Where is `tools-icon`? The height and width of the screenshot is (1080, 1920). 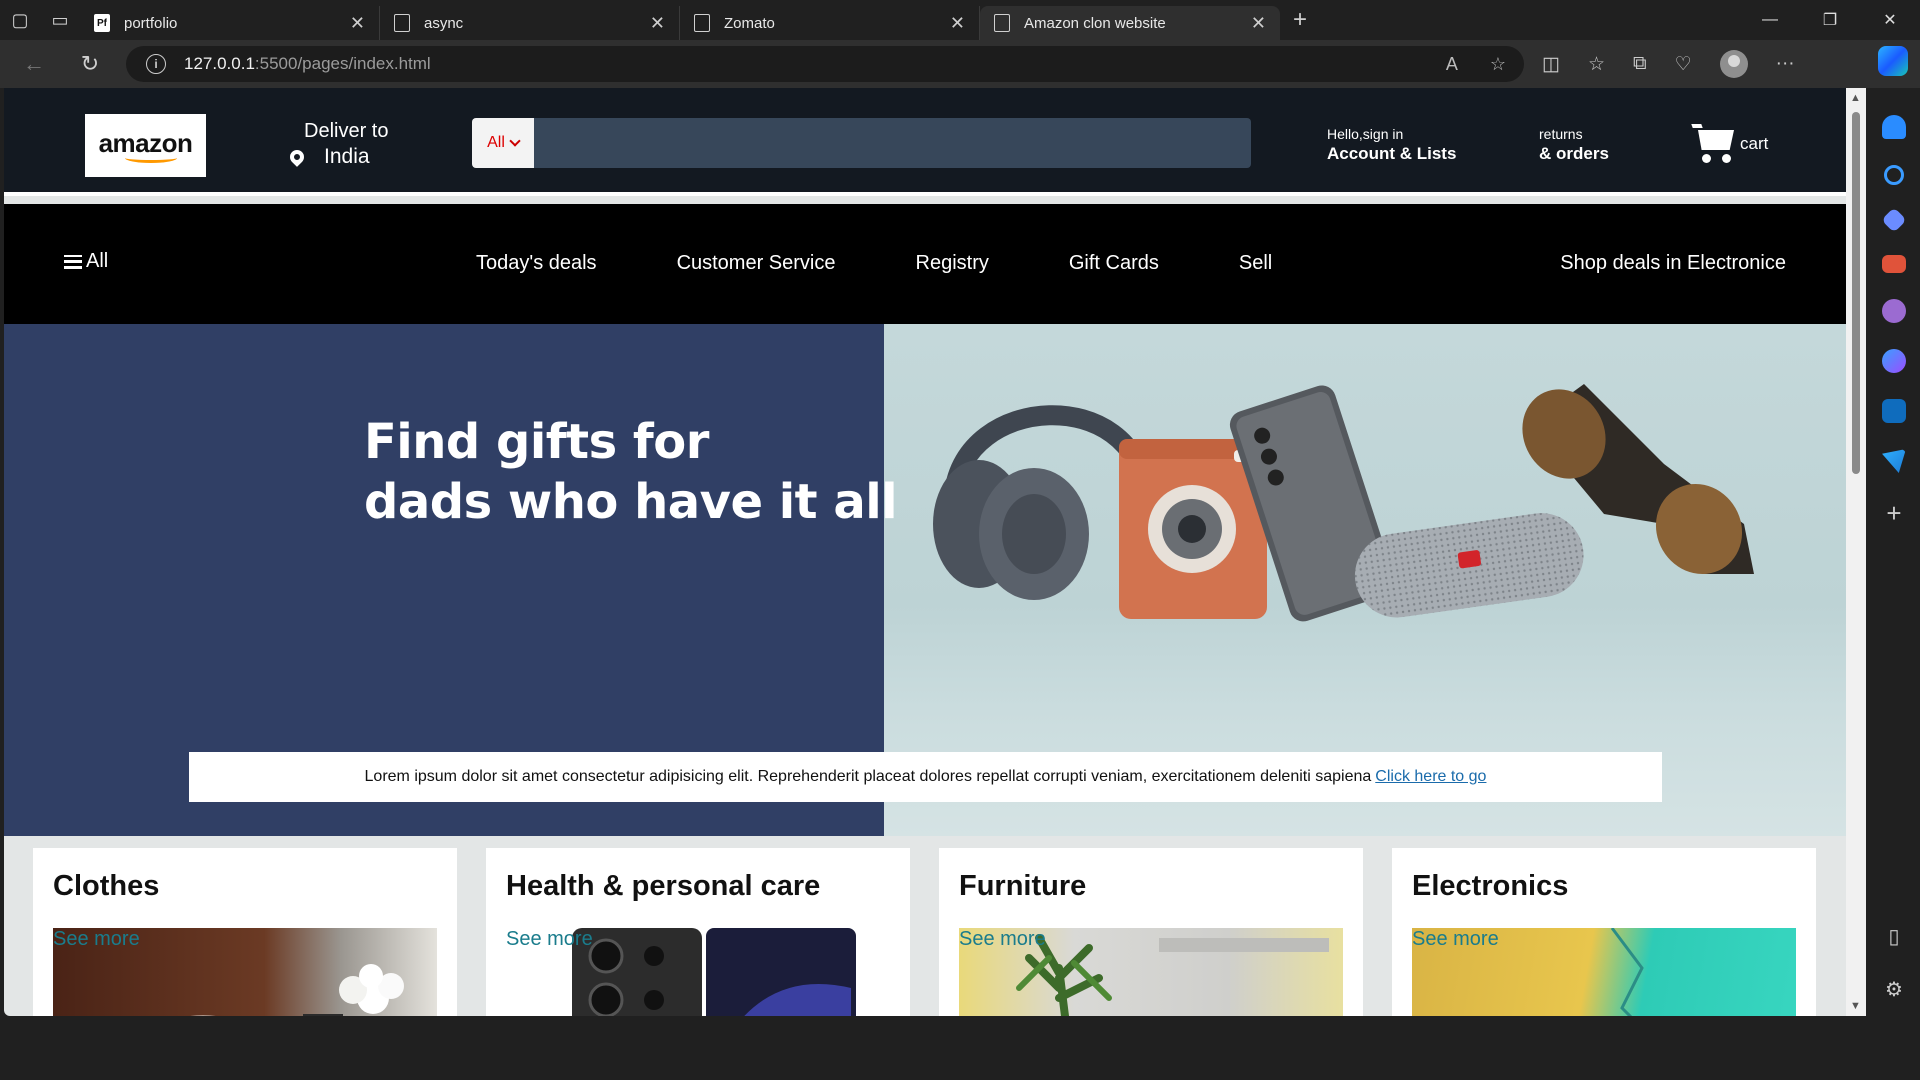
tools-icon is located at coordinates (1894, 264).